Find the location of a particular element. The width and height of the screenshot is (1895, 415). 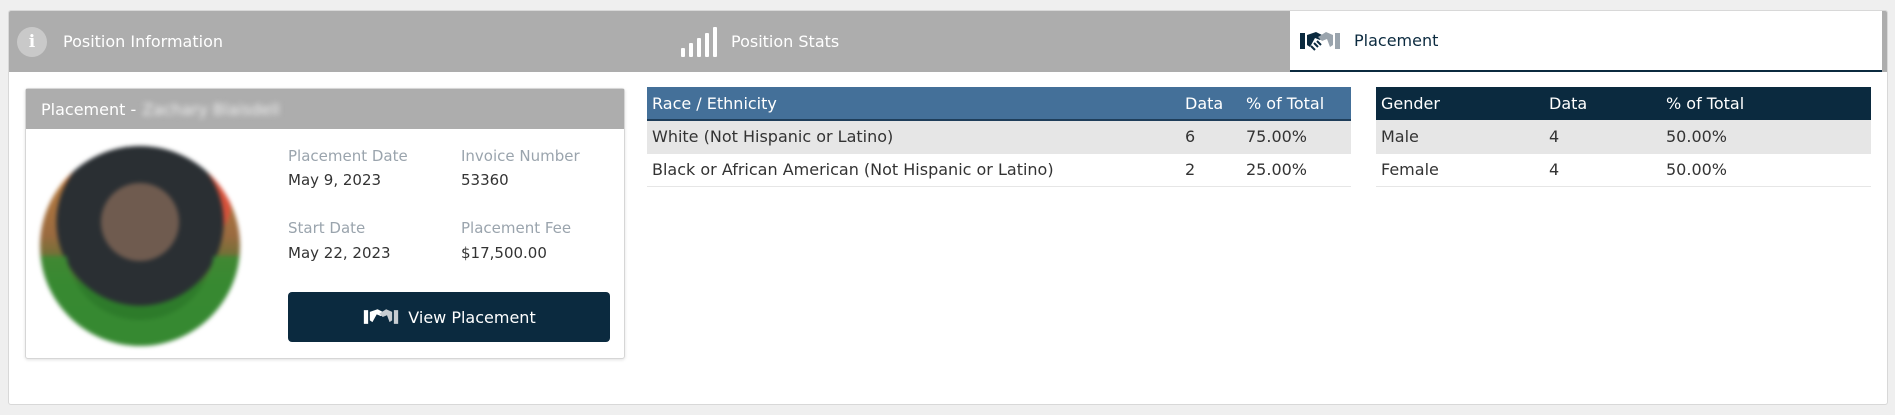

table-row: Female 4 50.00% is located at coordinates (1623, 170).